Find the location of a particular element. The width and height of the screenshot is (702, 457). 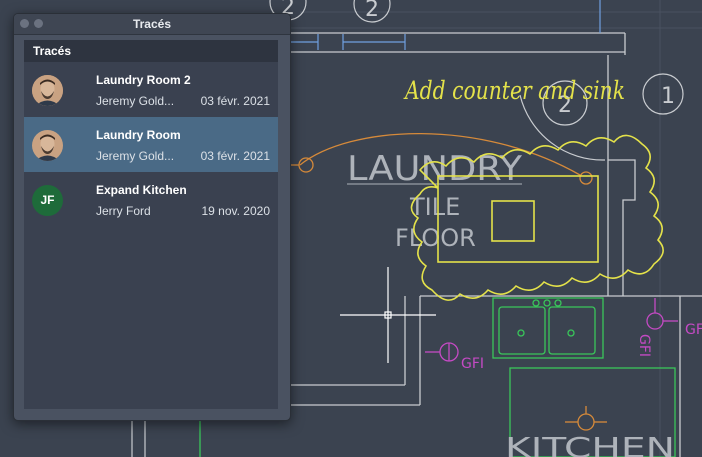

window-title: Tracés is located at coordinates (152, 24).